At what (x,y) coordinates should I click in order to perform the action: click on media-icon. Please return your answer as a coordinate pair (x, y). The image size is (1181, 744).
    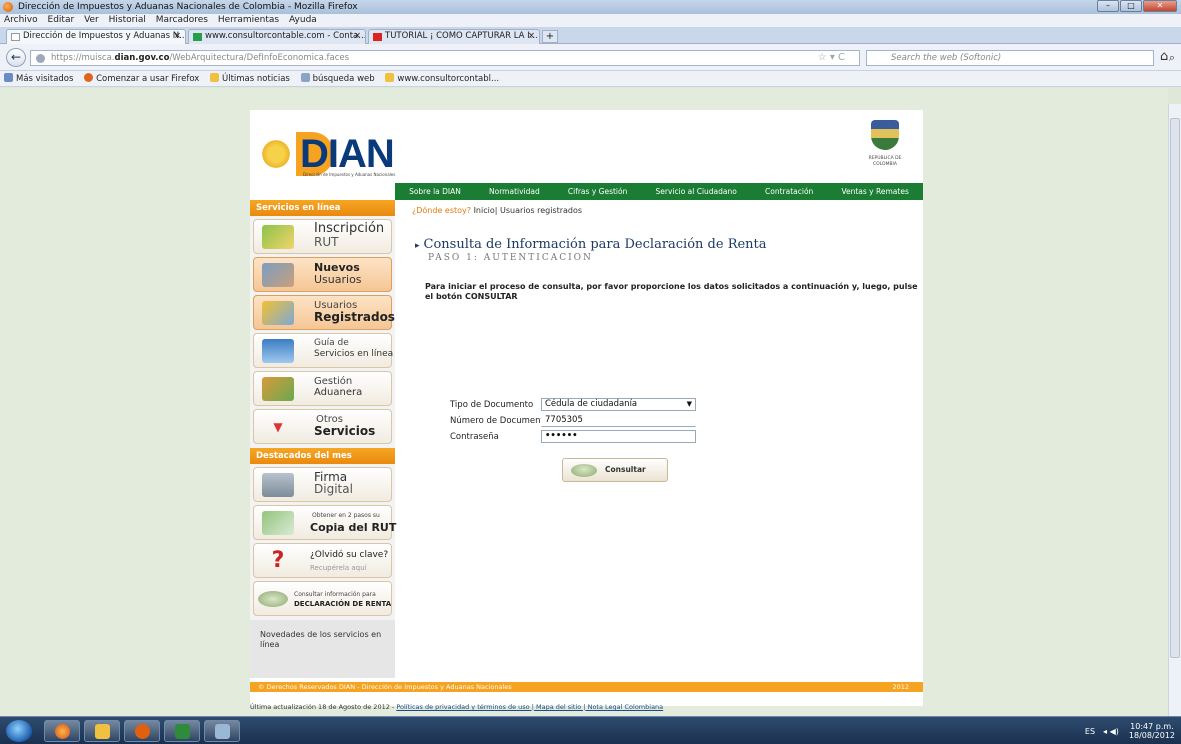
    Looking at the image, I should click on (142, 731).